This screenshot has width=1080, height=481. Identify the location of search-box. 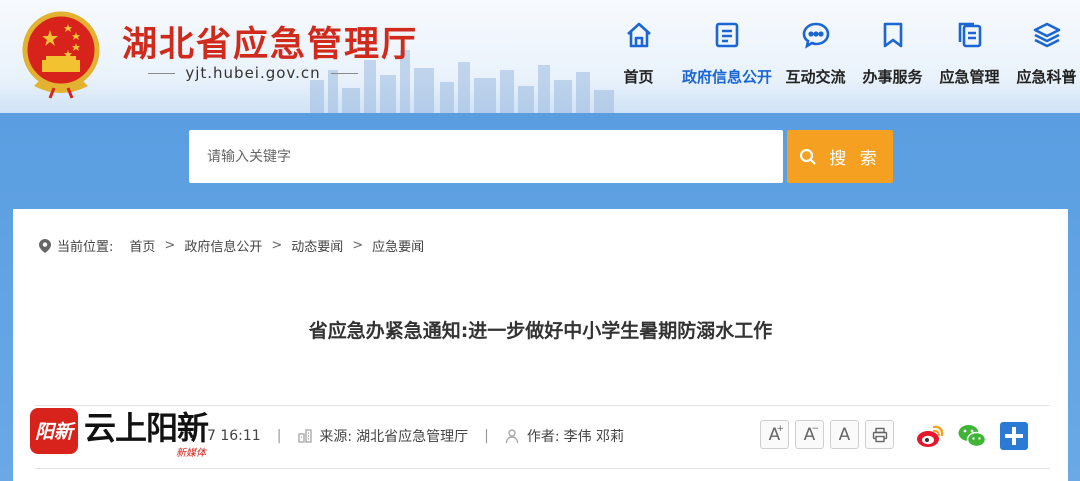
(486, 156).